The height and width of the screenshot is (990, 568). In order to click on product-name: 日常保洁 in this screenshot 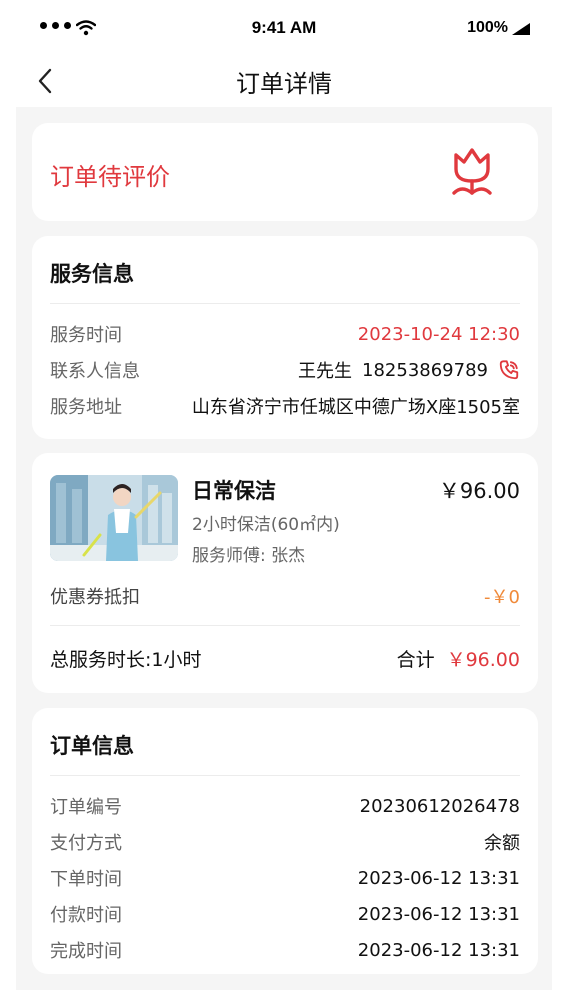, I will do `click(234, 491)`.